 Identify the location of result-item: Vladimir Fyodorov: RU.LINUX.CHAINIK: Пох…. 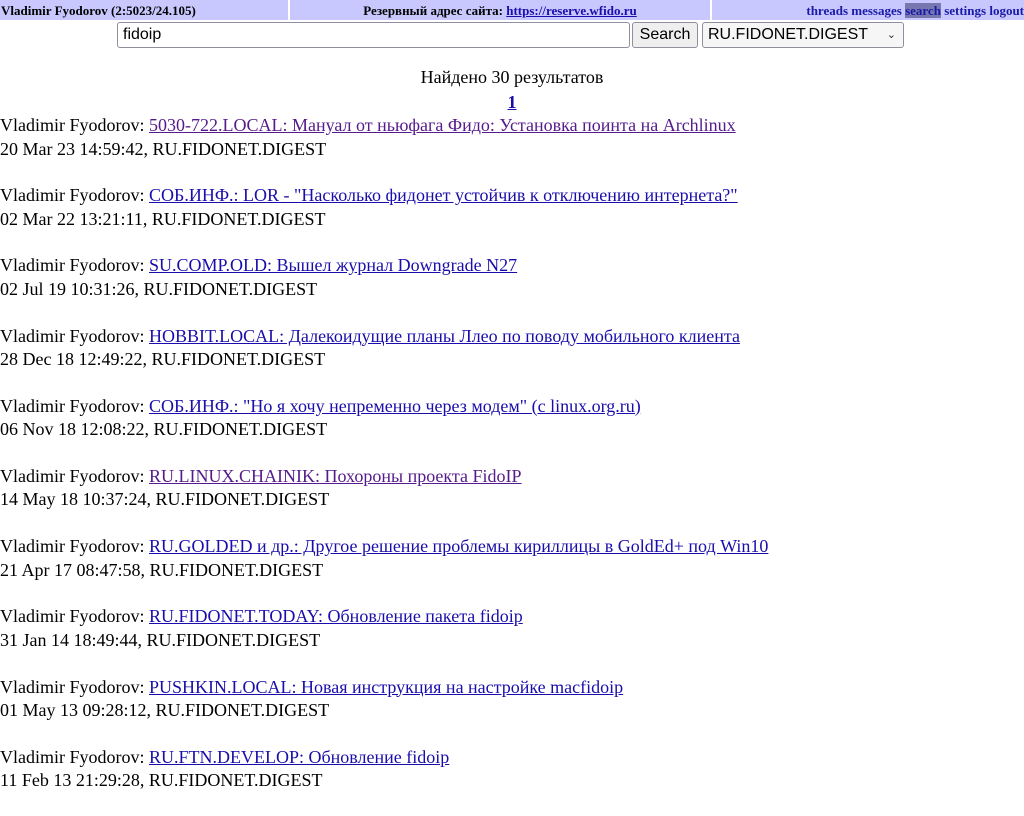
(512, 500).